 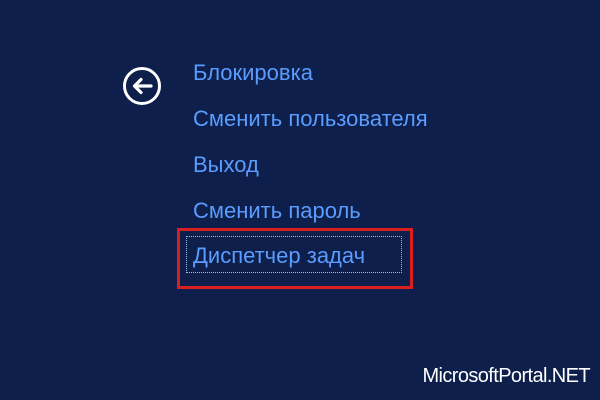 What do you see at coordinates (253, 73) in the screenshot?
I see `menu-item-lock: Блокировка` at bounding box center [253, 73].